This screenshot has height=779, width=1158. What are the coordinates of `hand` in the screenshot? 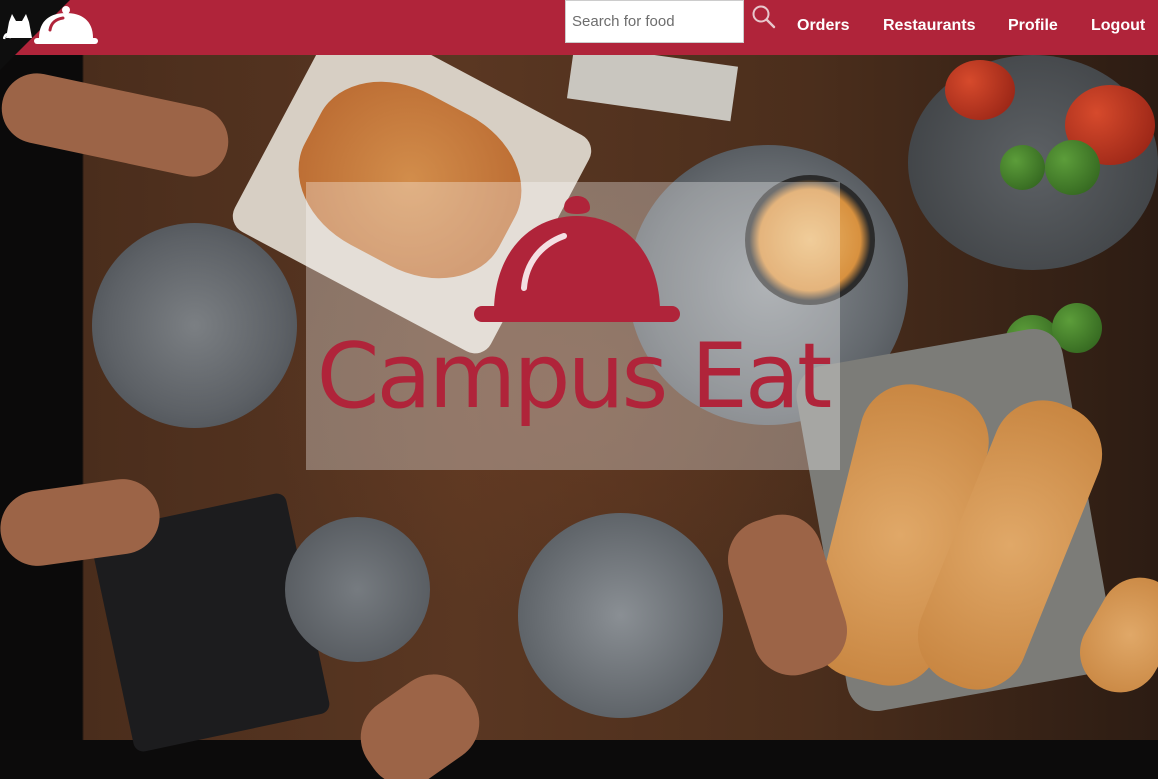 It's located at (117, 125).